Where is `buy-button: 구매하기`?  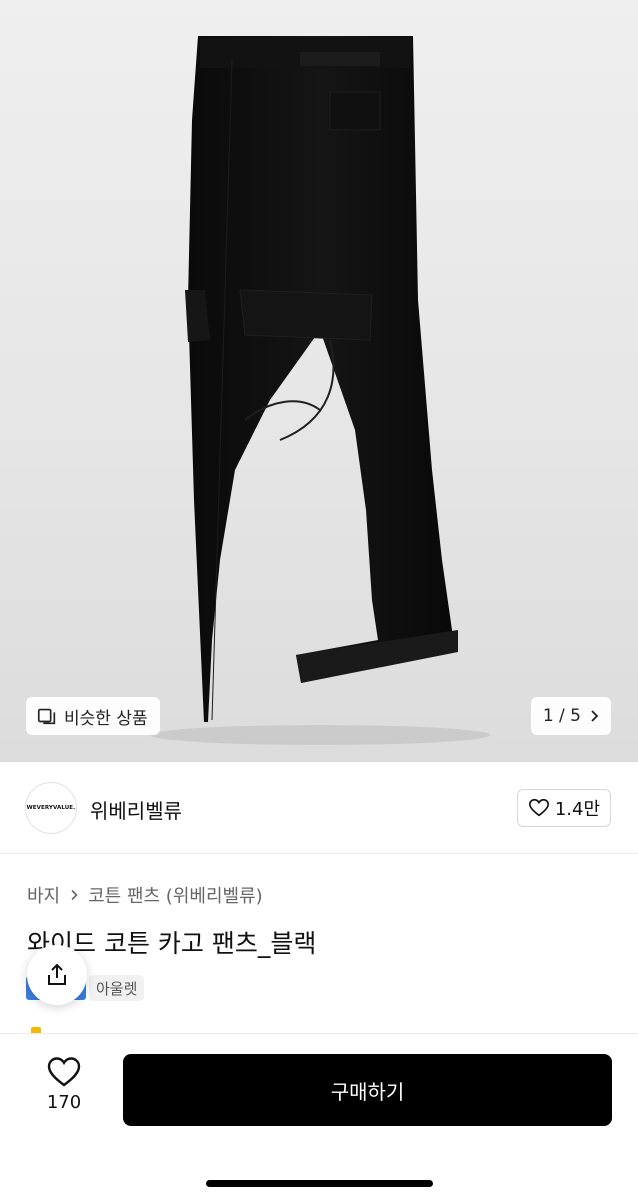
buy-button: 구매하기 is located at coordinates (367, 1090).